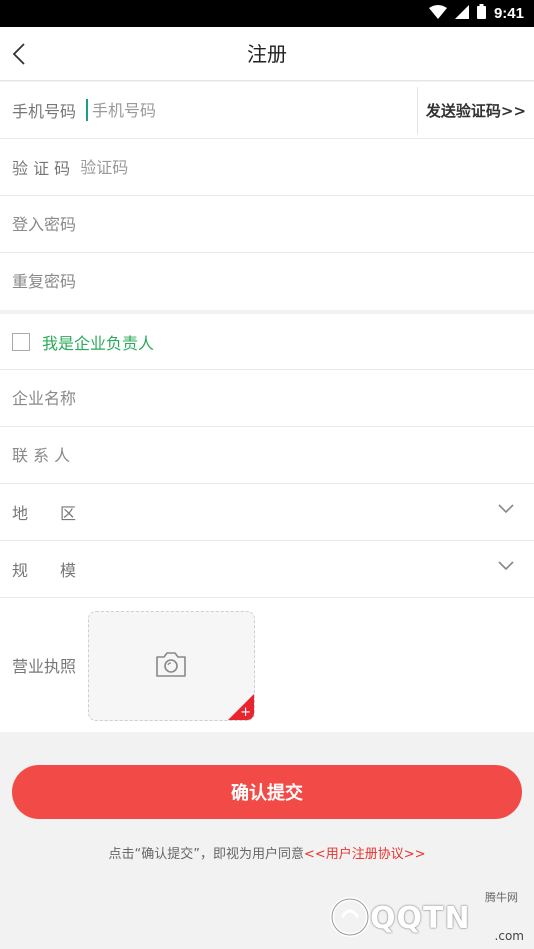  I want to click on signal-icon, so click(461, 13).